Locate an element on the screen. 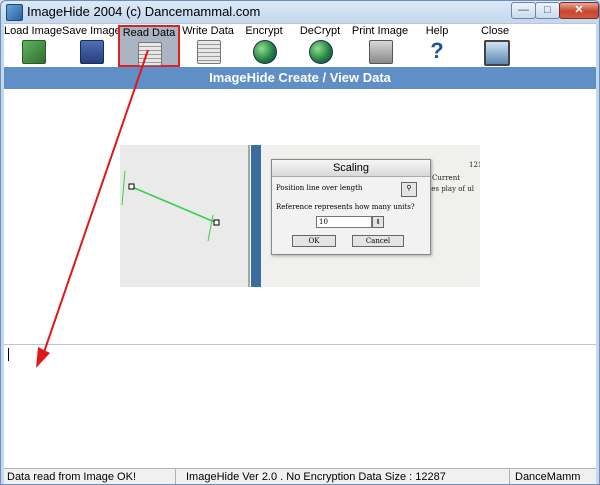 This screenshot has height=485, width=600. text-caret is located at coordinates (8, 354).